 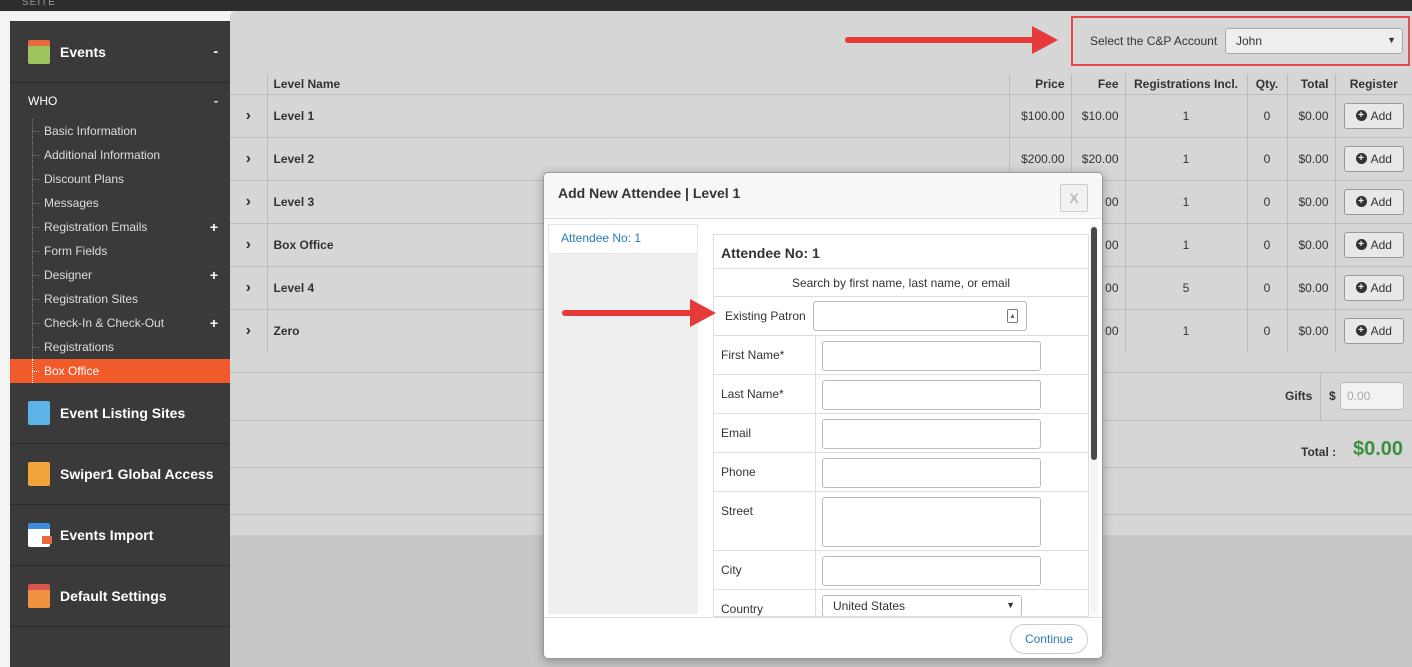 What do you see at coordinates (637, 84) in the screenshot?
I see `column-header-level-name: Level Name` at bounding box center [637, 84].